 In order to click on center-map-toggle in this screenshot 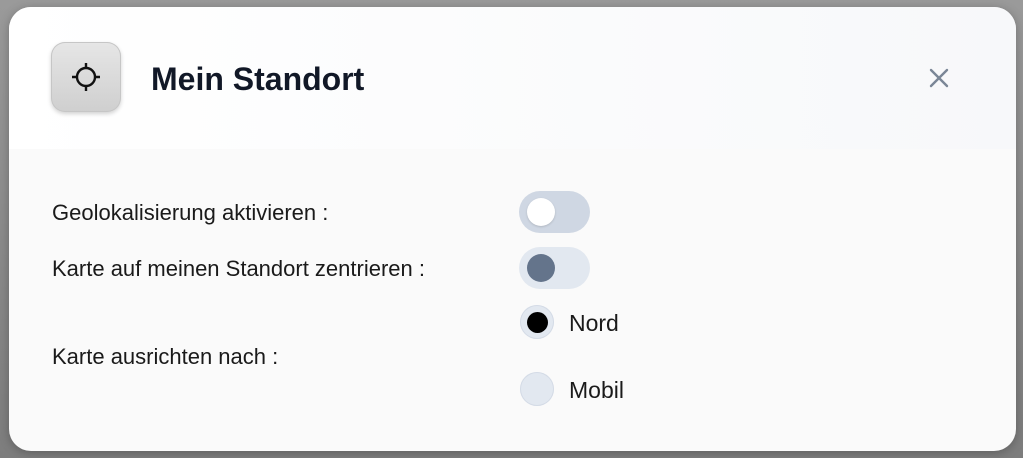, I will do `click(554, 268)`.